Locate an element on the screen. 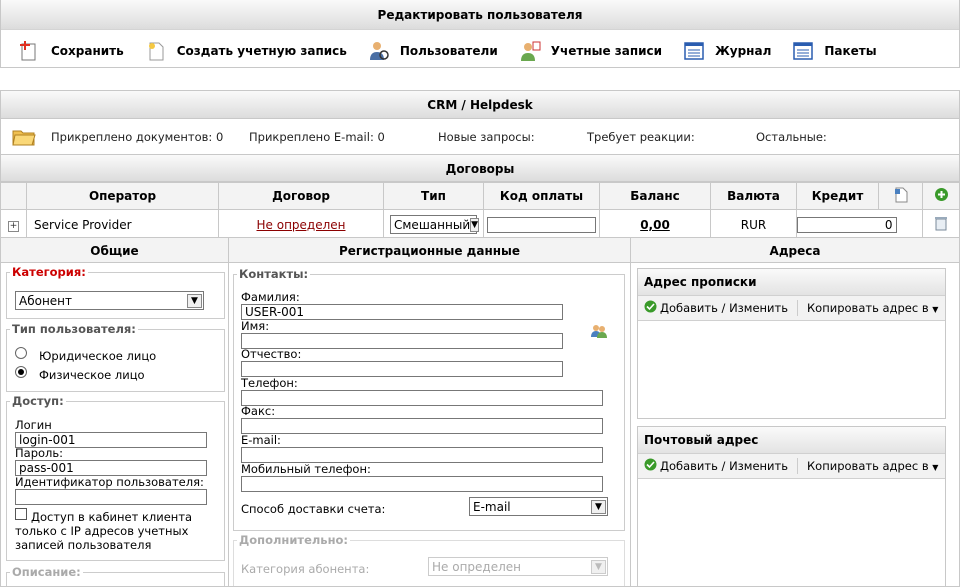 This screenshot has width=960, height=587. patronymic-input is located at coordinates (402, 369).